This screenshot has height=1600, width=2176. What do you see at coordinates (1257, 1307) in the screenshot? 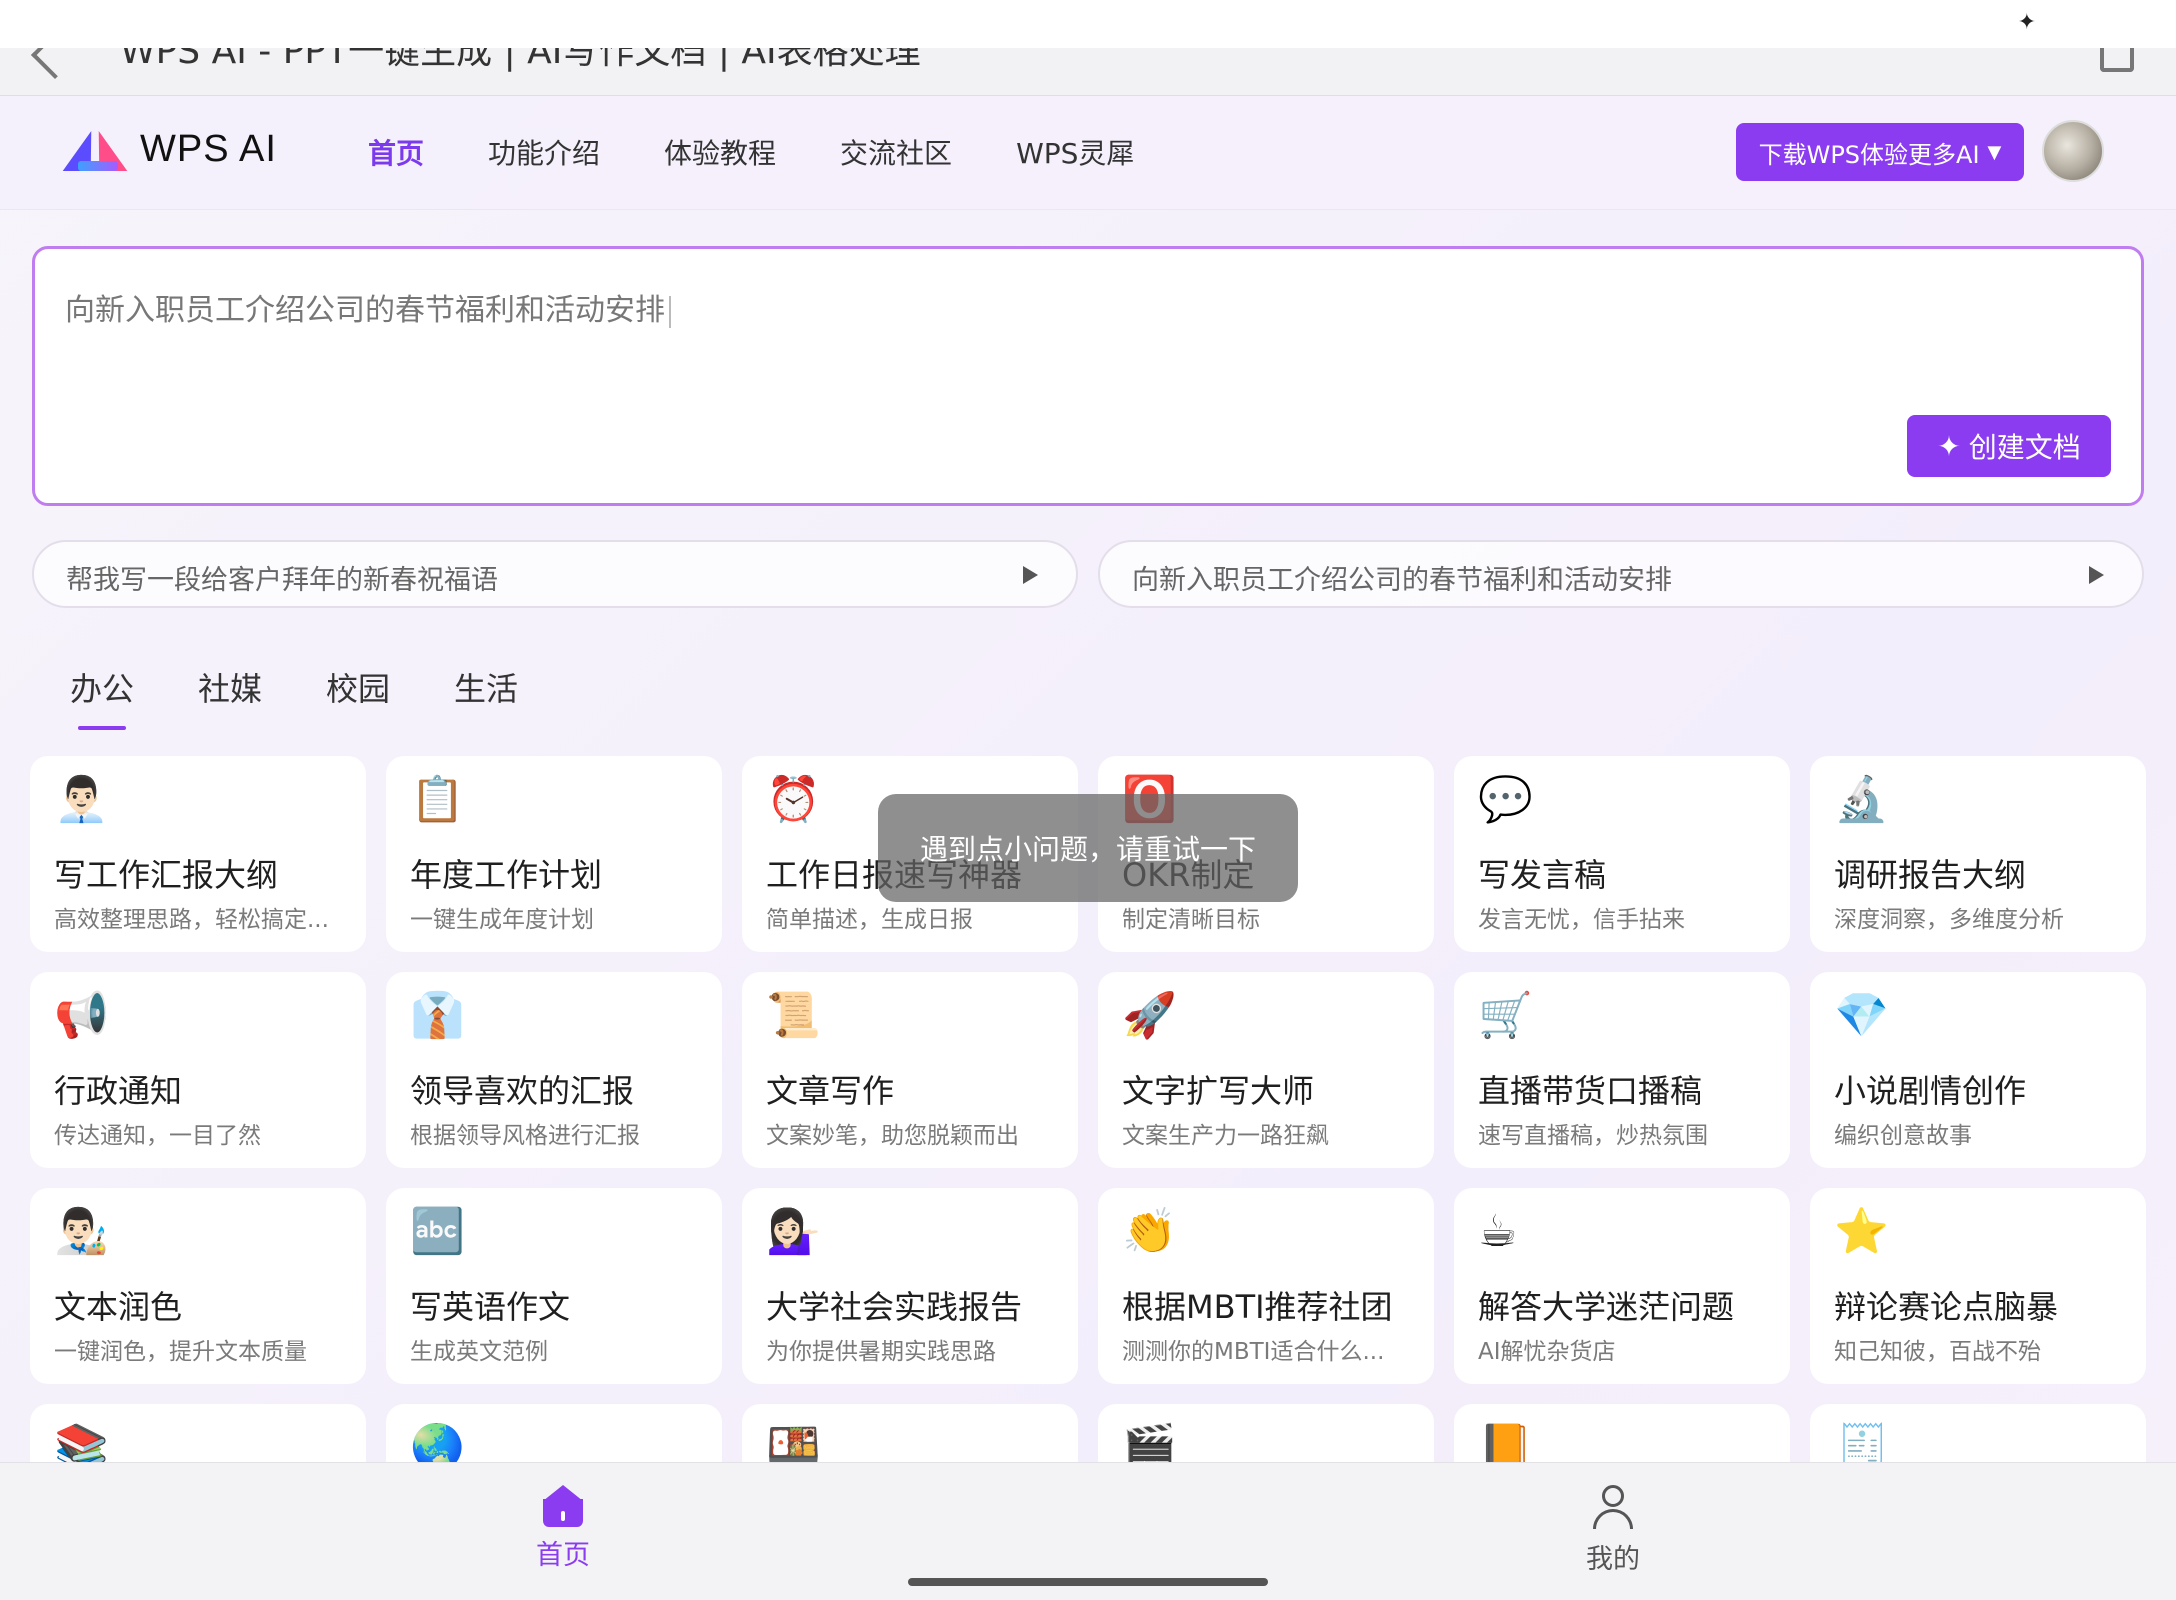
I see `card-title: 根据MBTI推荐社团` at bounding box center [1257, 1307].